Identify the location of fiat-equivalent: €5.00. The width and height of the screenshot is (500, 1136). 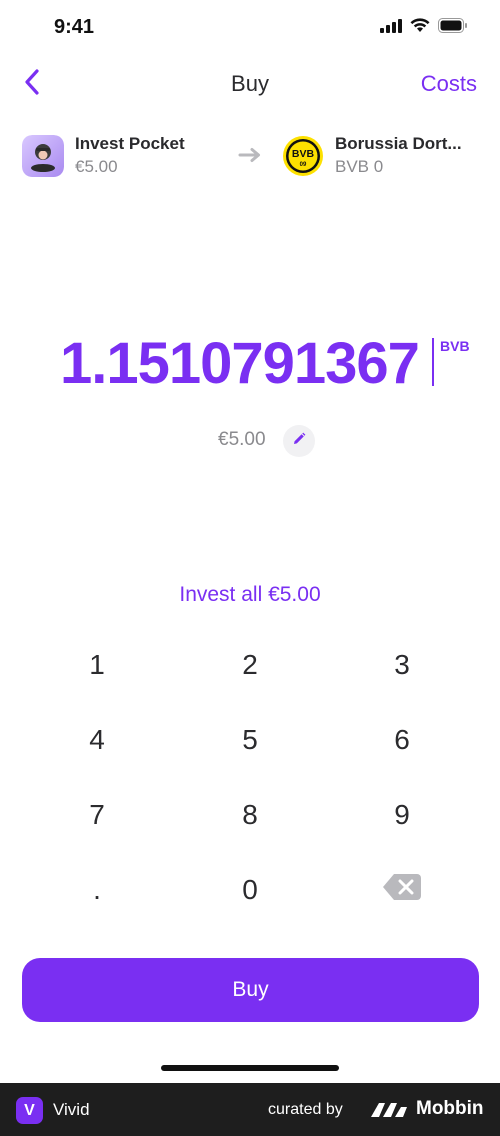
(250, 441).